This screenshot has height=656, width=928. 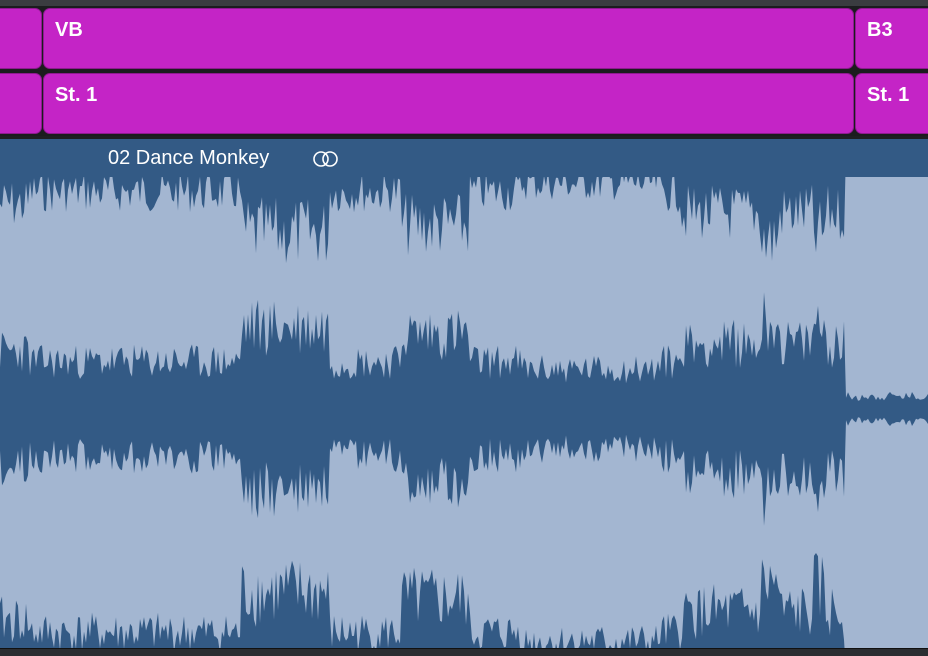 What do you see at coordinates (464, 220) in the screenshot?
I see `waveform-channel-top` at bounding box center [464, 220].